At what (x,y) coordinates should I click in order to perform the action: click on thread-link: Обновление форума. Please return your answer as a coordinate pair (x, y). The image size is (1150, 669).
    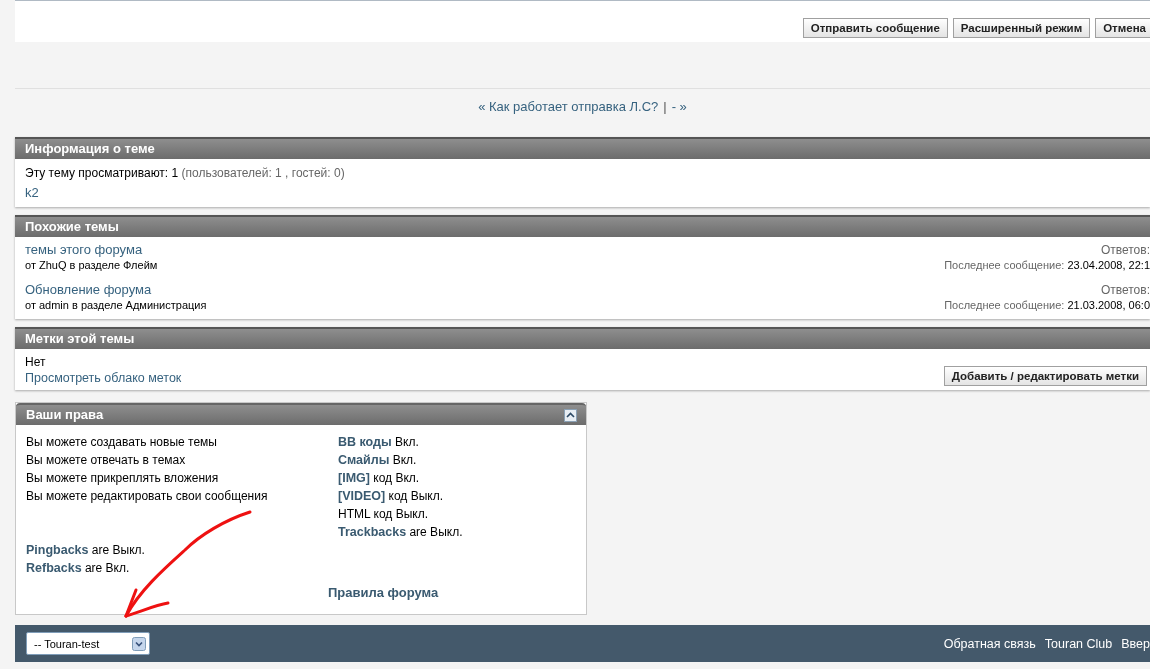
    Looking at the image, I should click on (116, 290).